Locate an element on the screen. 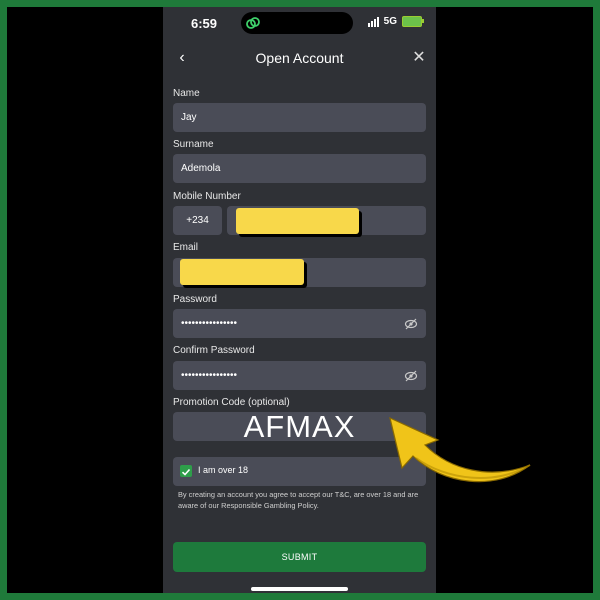 The height and width of the screenshot is (600, 600). page-title: Open Account is located at coordinates (299, 58).